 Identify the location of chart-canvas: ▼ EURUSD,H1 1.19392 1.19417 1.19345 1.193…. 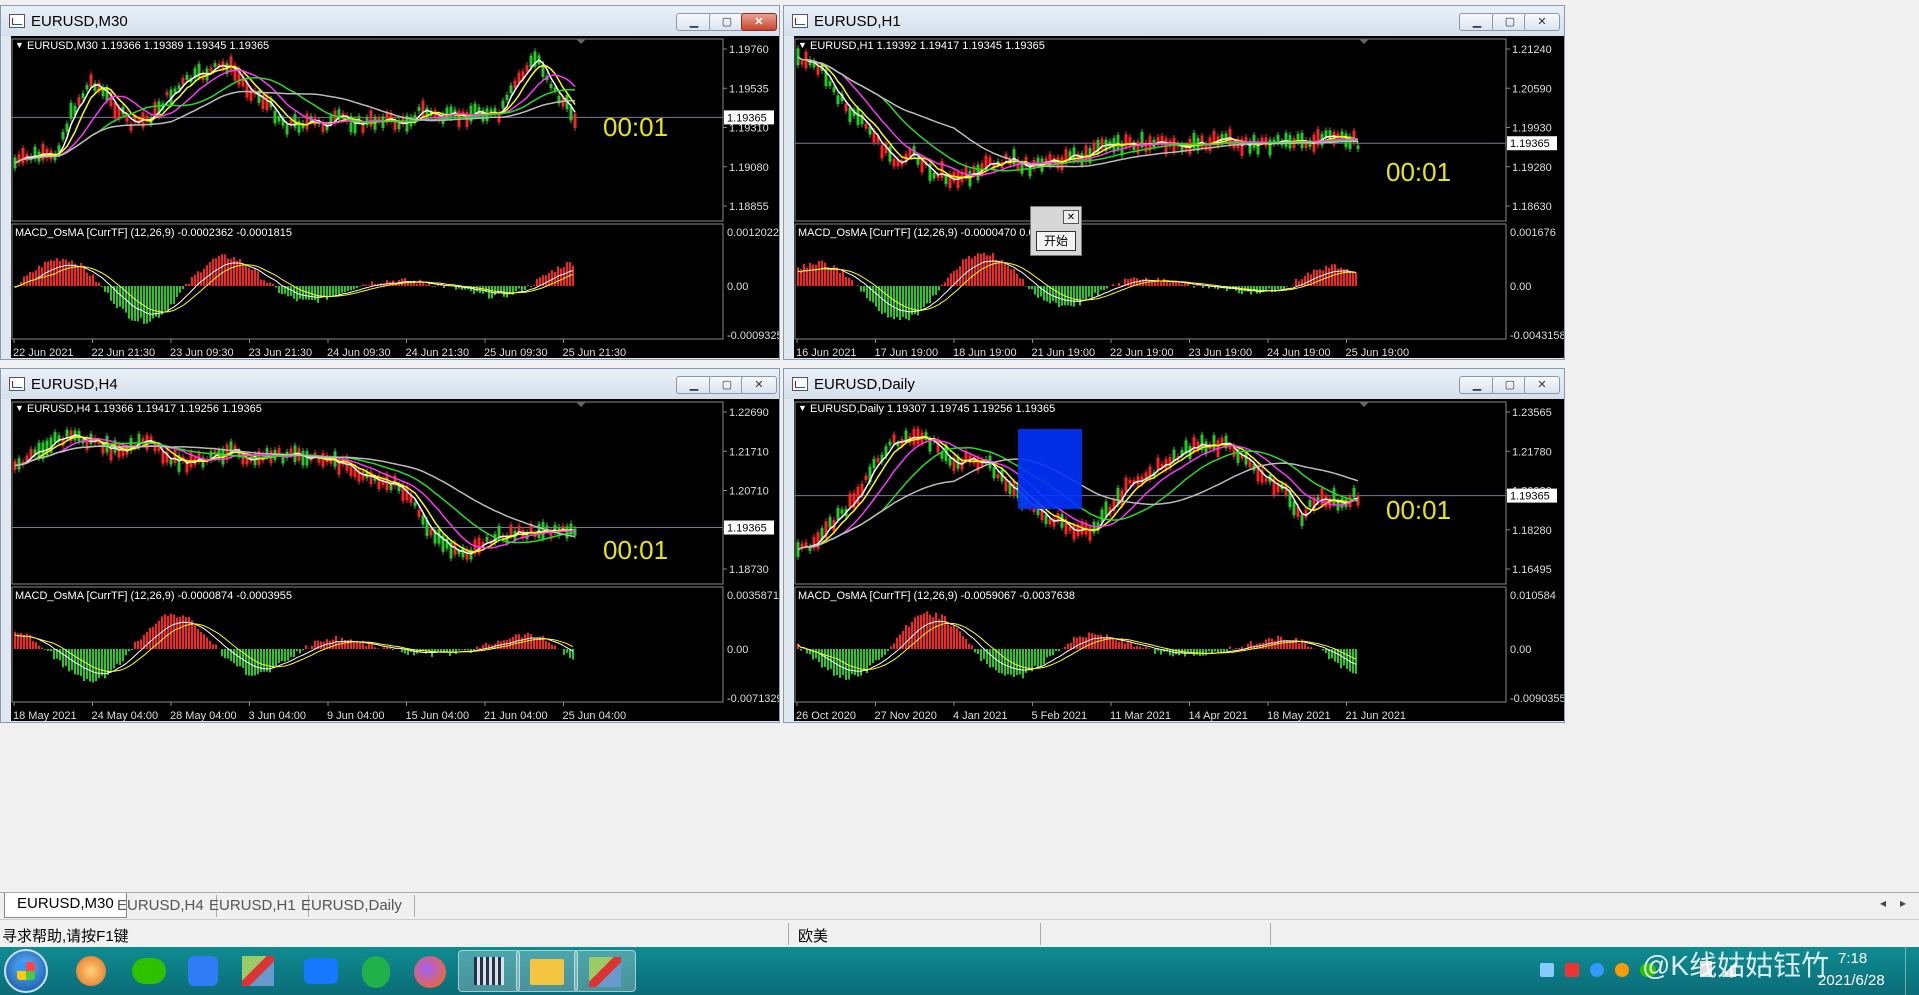
(1179, 197).